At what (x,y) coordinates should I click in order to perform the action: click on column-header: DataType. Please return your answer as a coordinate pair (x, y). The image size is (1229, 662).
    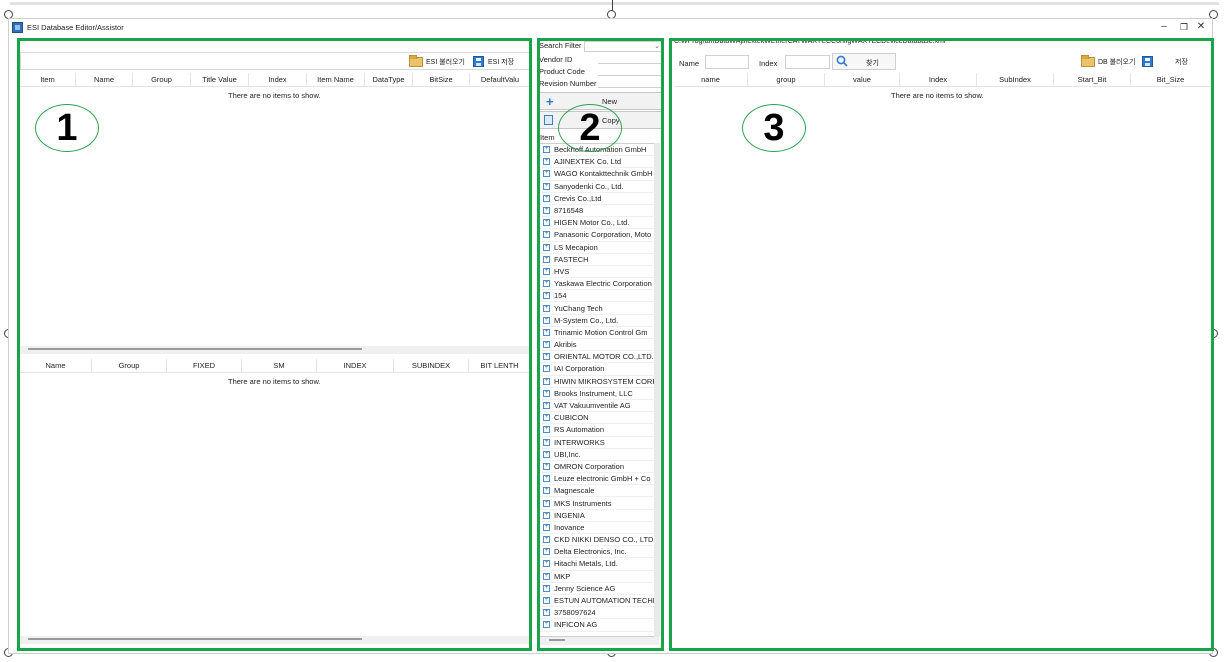
    Looking at the image, I should click on (389, 79).